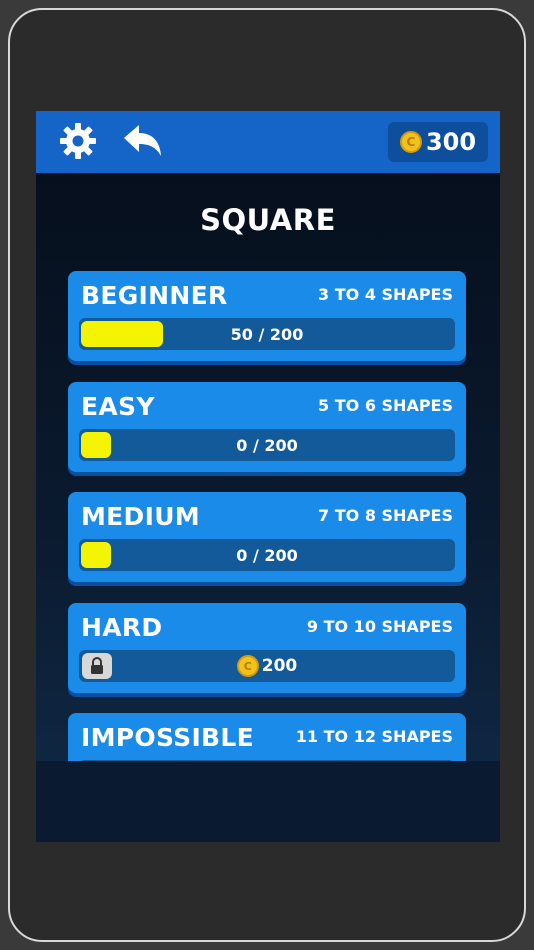 The width and height of the screenshot is (534, 950). I want to click on level-shapes: 3 TO 4 SHAPES, so click(385, 294).